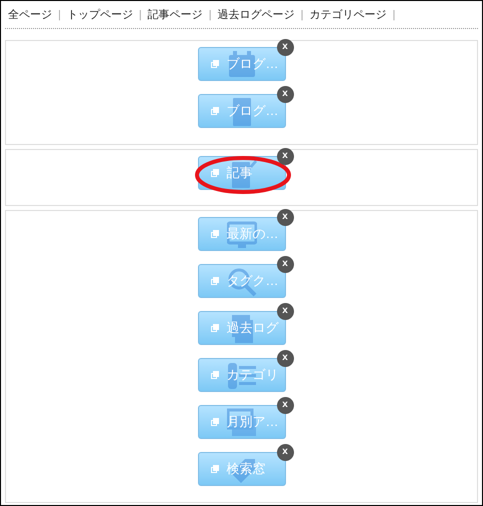 This screenshot has width=483, height=506. I want to click on list-icon, so click(242, 375).